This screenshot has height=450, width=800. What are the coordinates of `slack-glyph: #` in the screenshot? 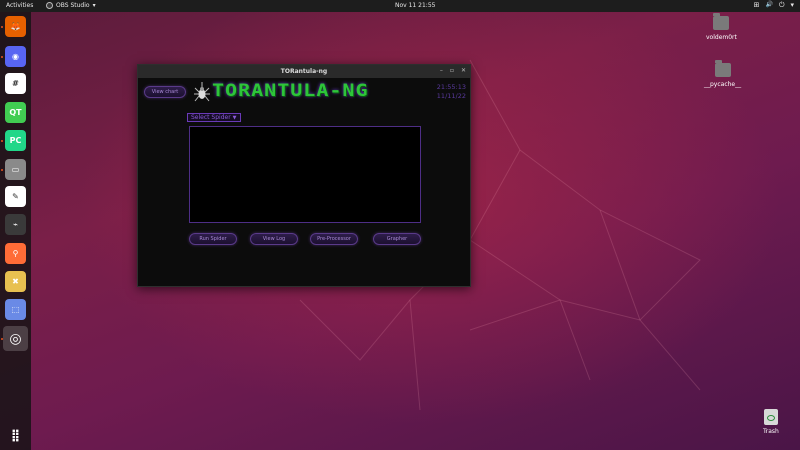 It's located at (15, 83).